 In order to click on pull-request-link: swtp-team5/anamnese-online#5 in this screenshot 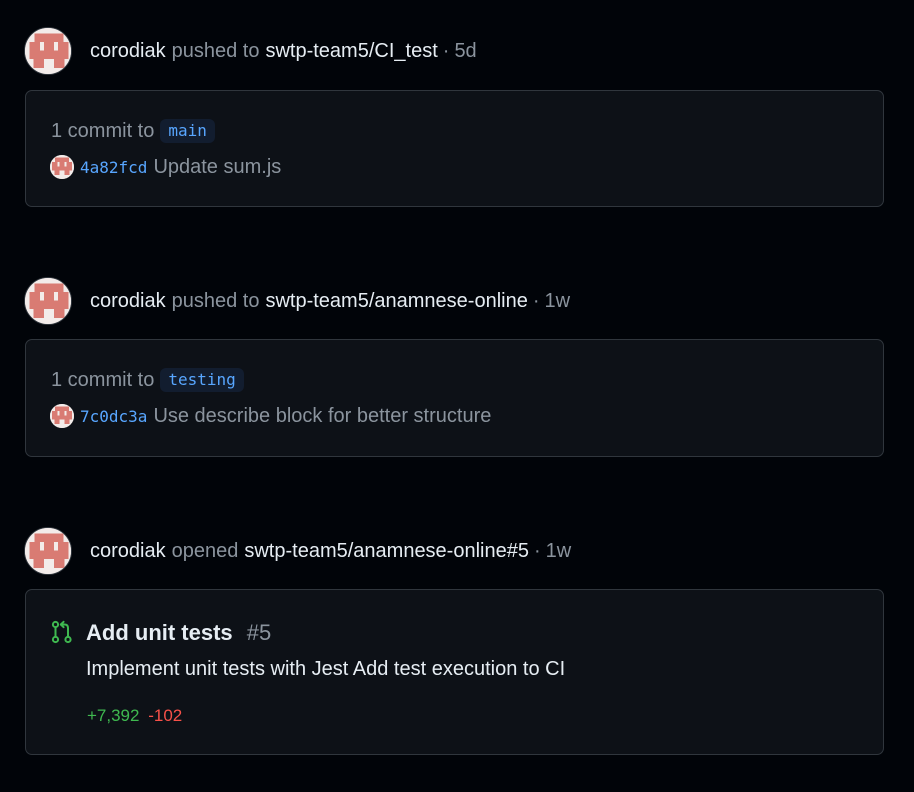, I will do `click(386, 551)`.